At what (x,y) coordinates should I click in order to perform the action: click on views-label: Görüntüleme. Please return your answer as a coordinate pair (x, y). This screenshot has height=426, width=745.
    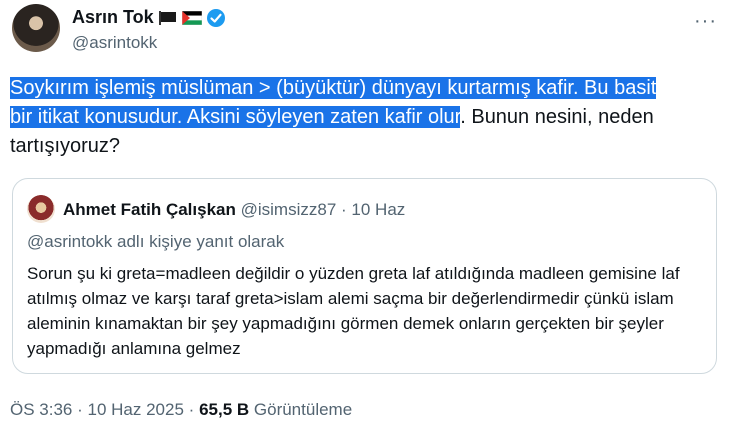
    Looking at the image, I should click on (303, 409).